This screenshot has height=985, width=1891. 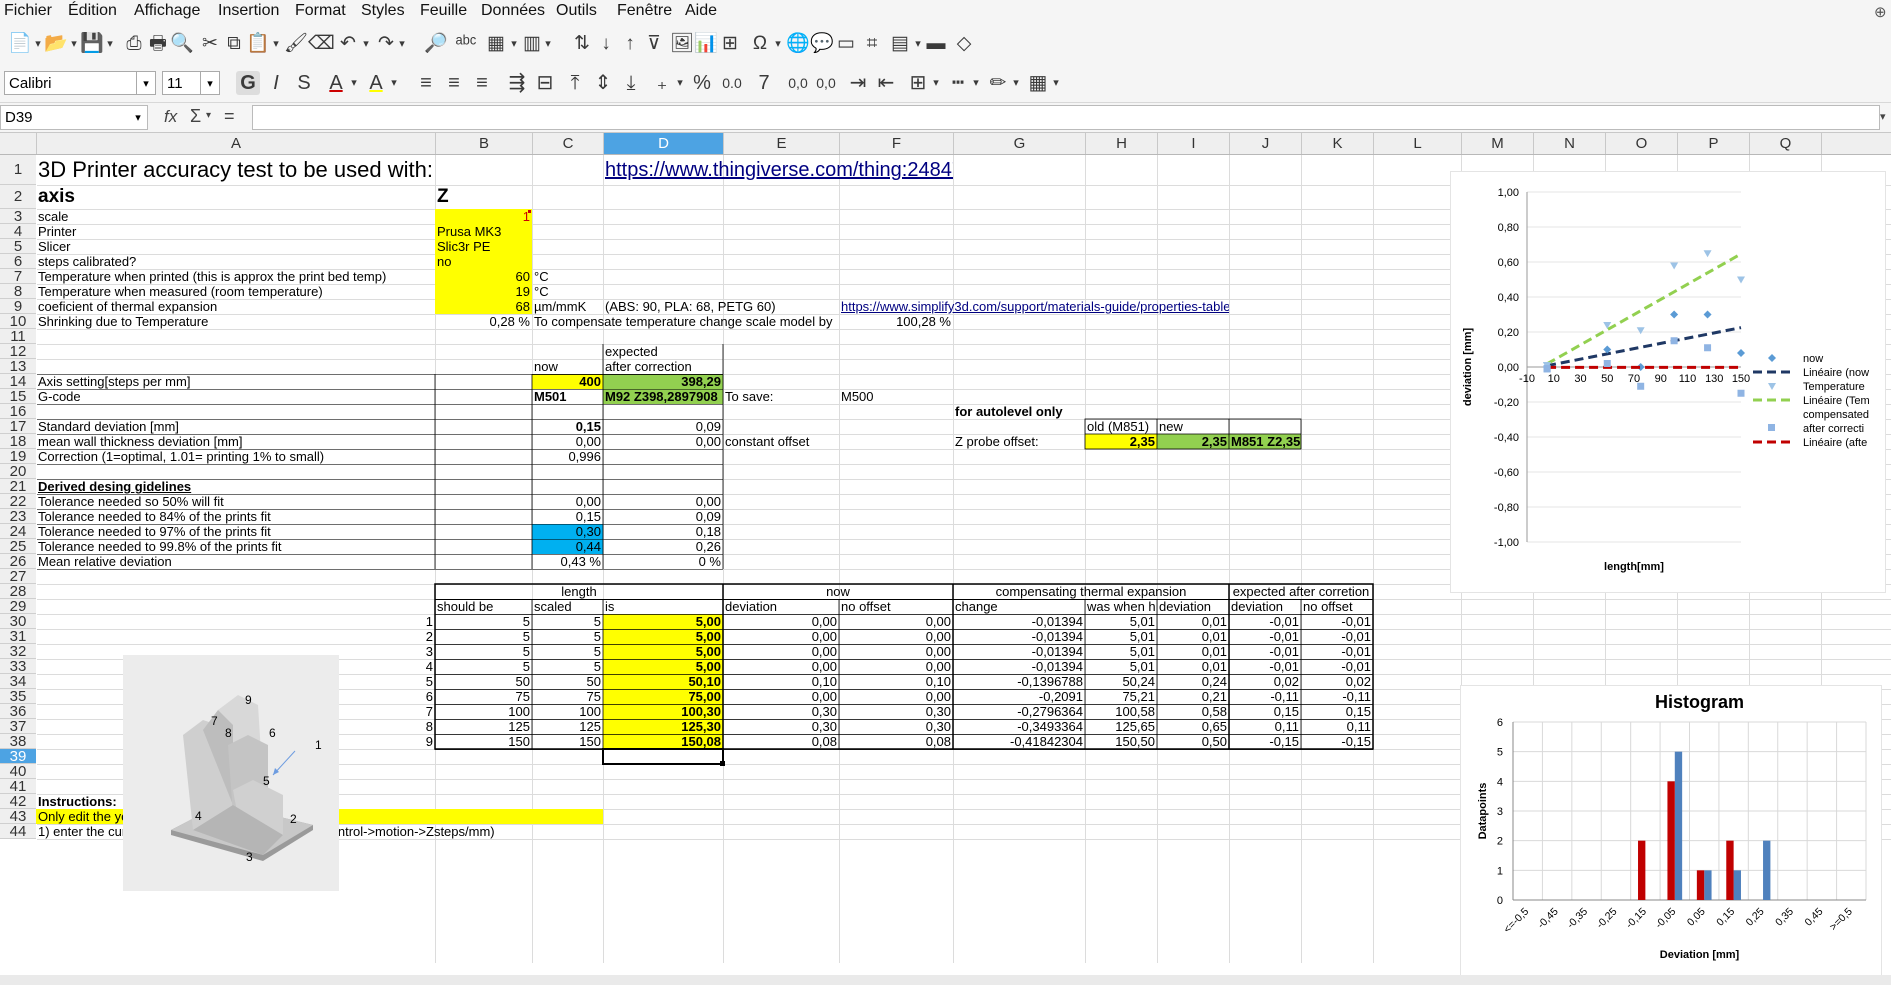 What do you see at coordinates (426, 83) in the screenshot?
I see `align-left-icon: ≡` at bounding box center [426, 83].